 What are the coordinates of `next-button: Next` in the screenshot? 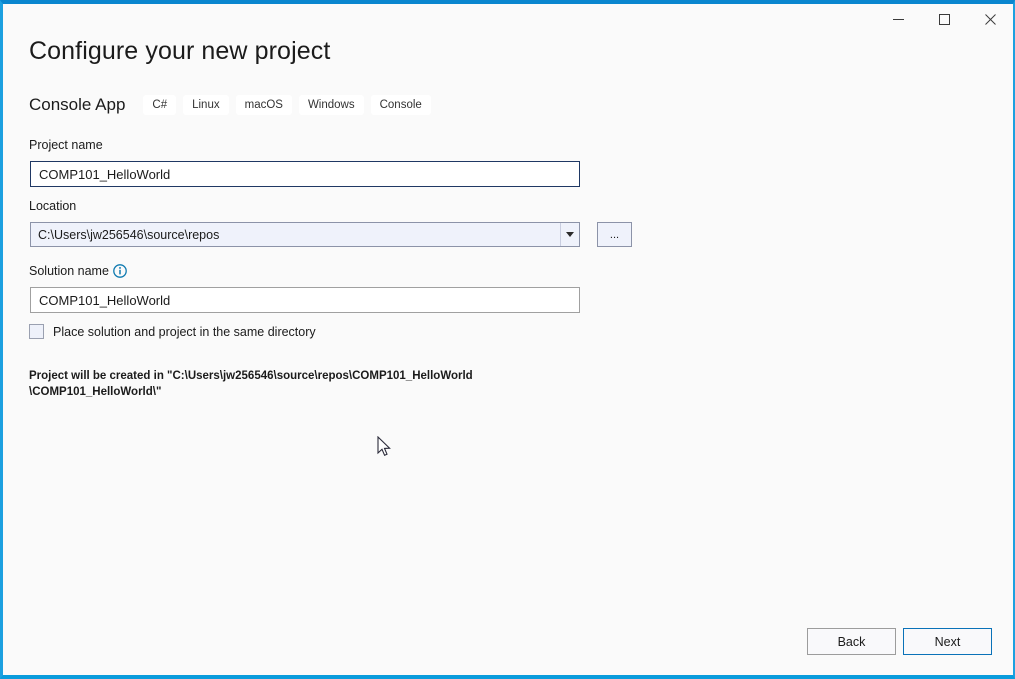 It's located at (947, 641).